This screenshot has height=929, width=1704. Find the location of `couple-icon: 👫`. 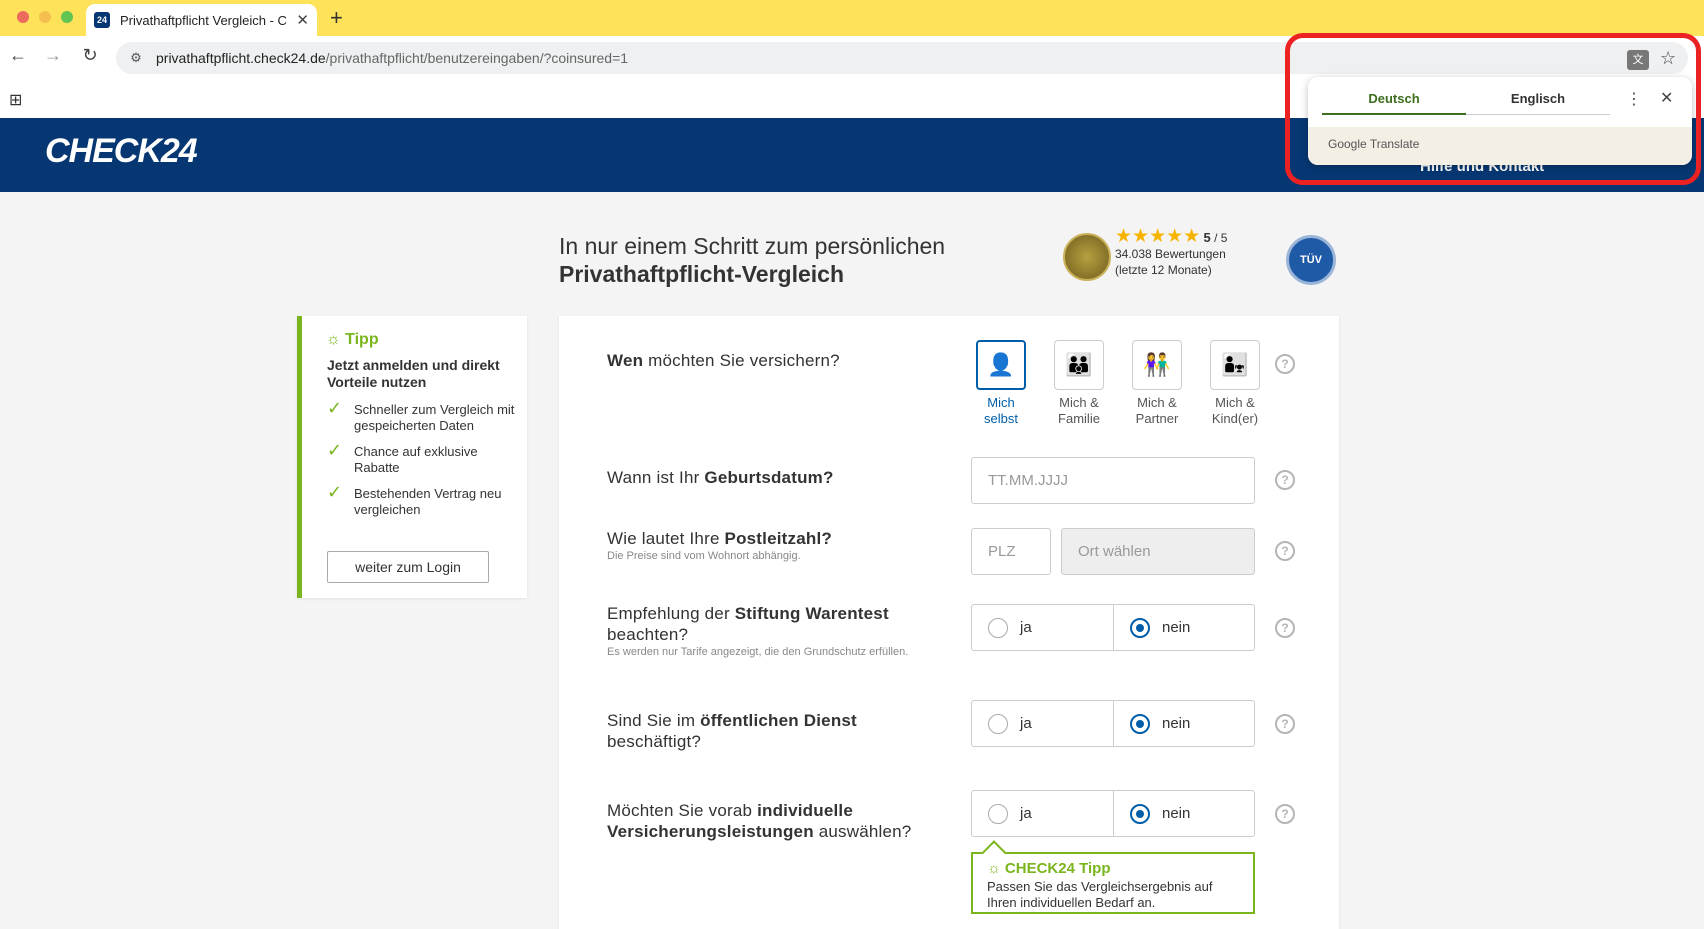

couple-icon: 👫 is located at coordinates (1157, 365).